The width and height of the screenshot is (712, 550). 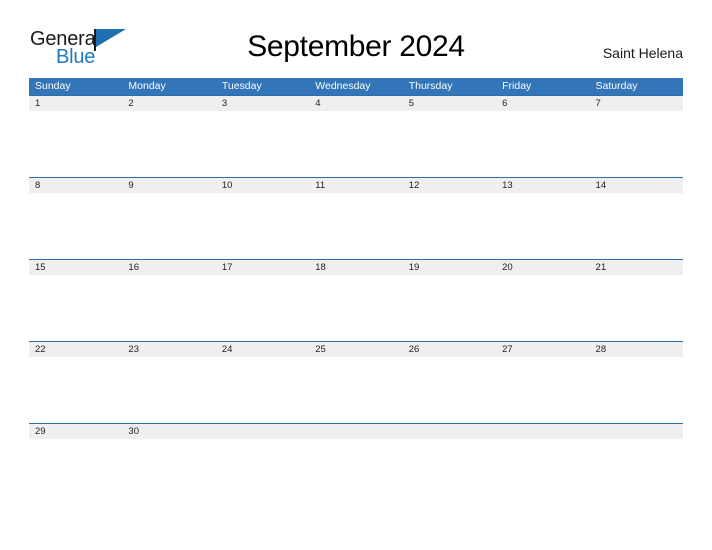 I want to click on day-cell: 18, so click(x=355, y=267).